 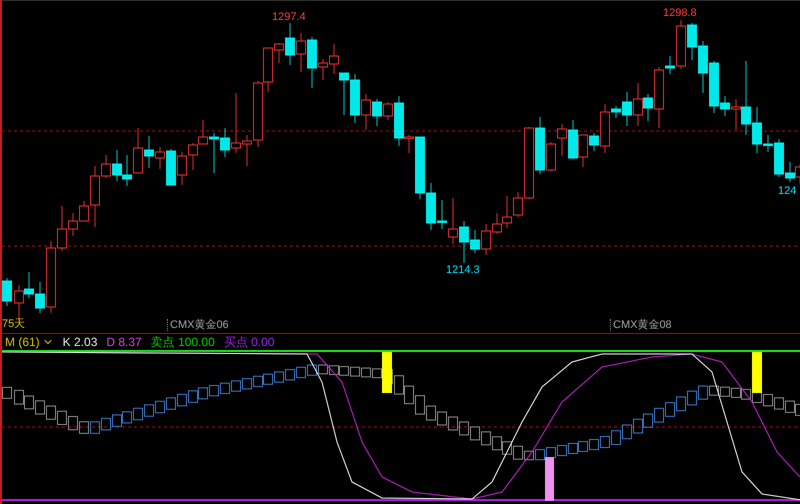 What do you see at coordinates (182, 342) in the screenshot?
I see `legend-label: 卖点 100.00` at bounding box center [182, 342].